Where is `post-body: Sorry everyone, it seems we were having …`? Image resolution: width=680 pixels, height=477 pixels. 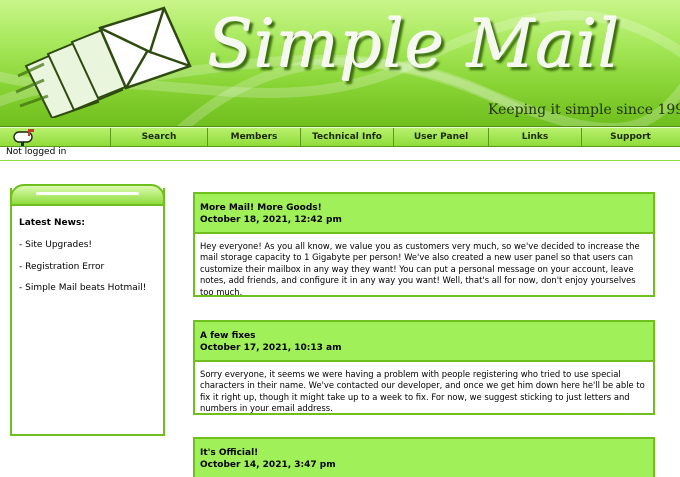
post-body: Sorry everyone, it seems we were having … is located at coordinates (422, 391).